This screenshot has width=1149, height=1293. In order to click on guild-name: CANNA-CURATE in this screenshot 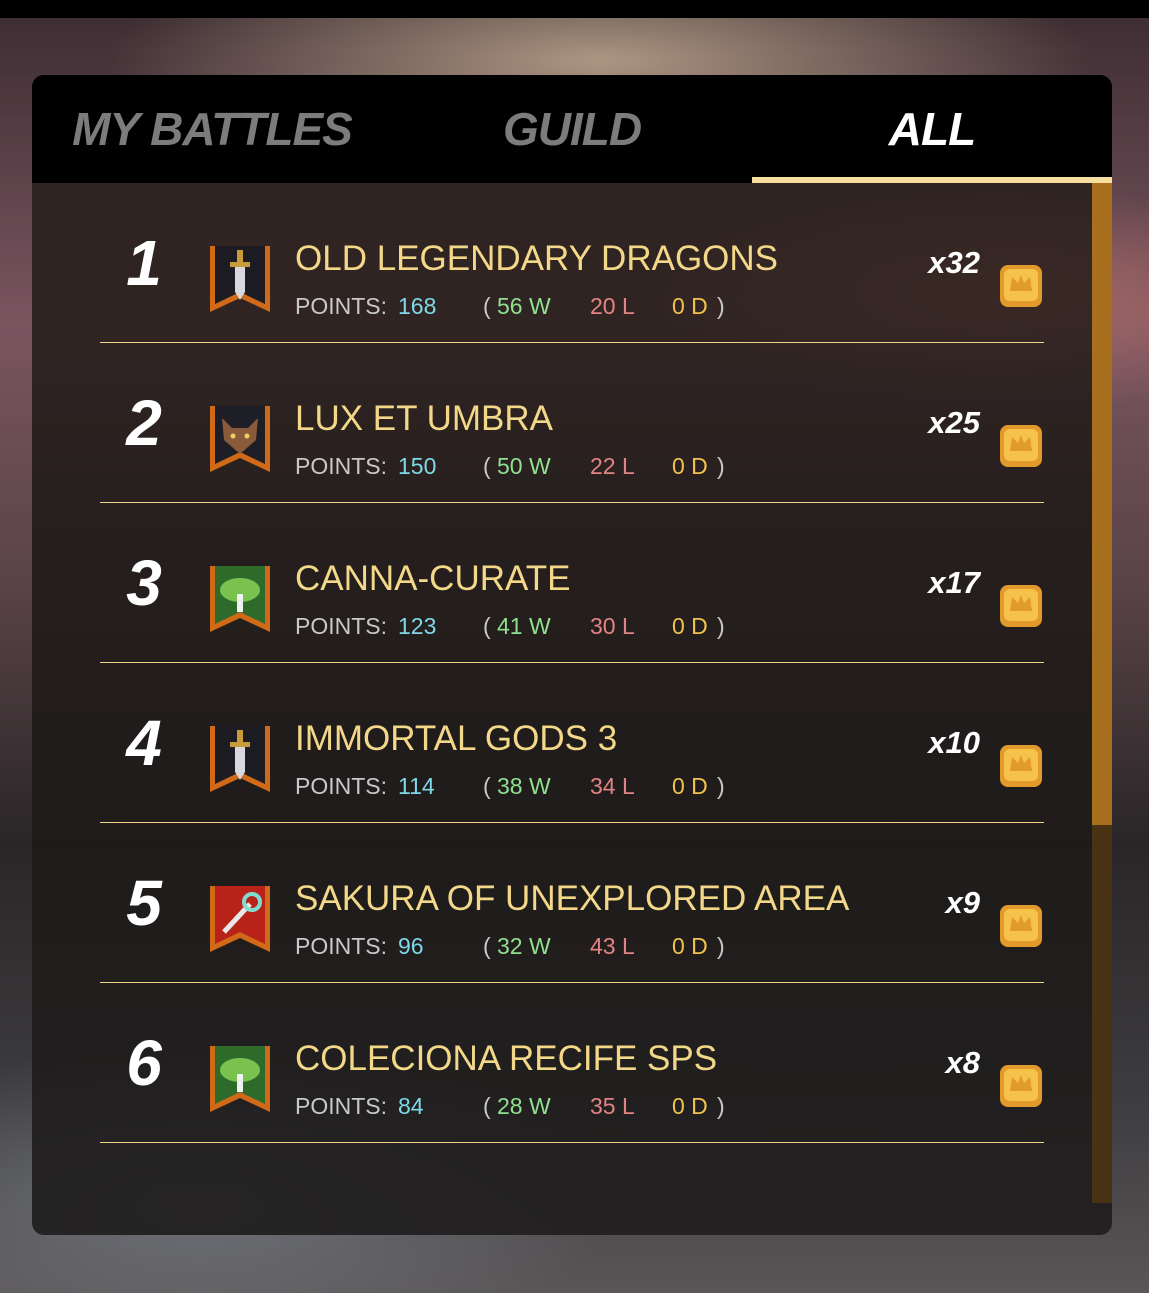, I will do `click(432, 579)`.